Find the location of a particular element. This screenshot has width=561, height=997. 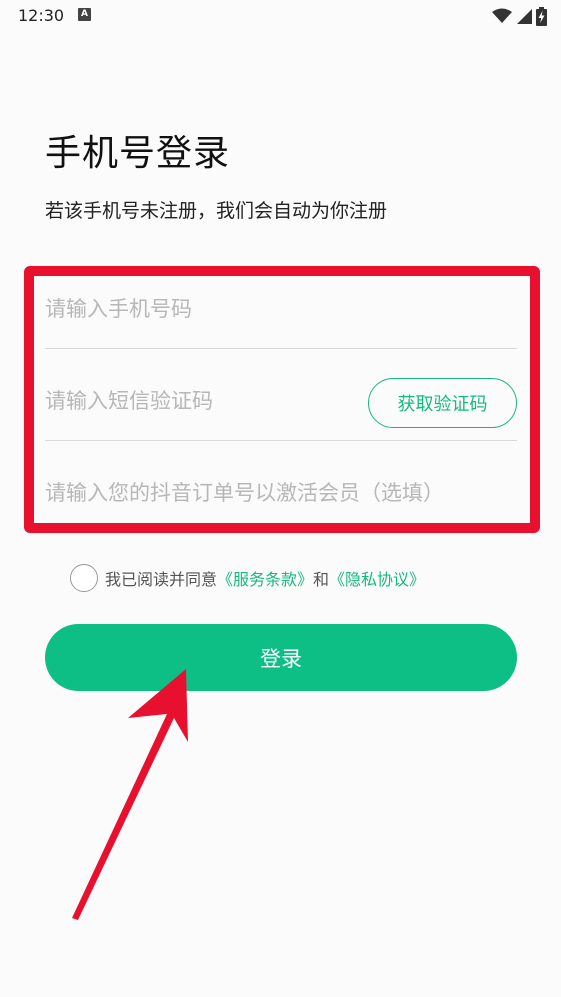

phone-field-row is located at coordinates (281, 309).